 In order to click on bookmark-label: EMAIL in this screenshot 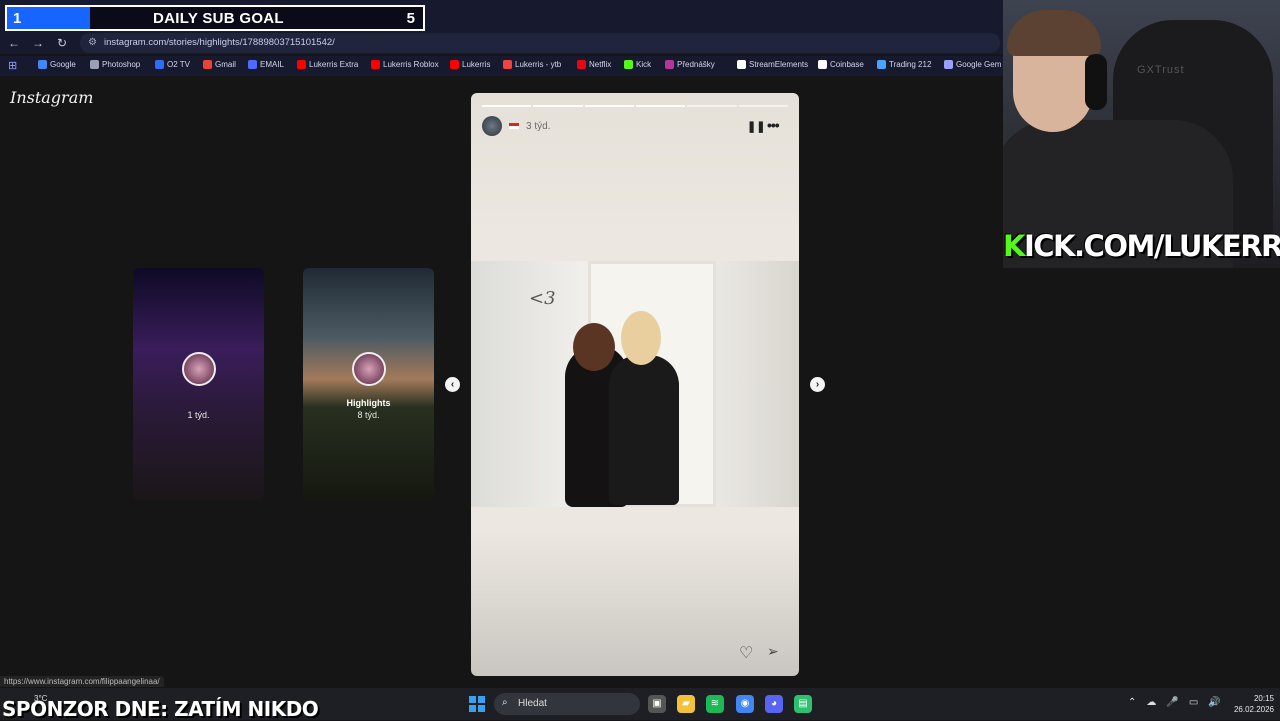, I will do `click(272, 64)`.